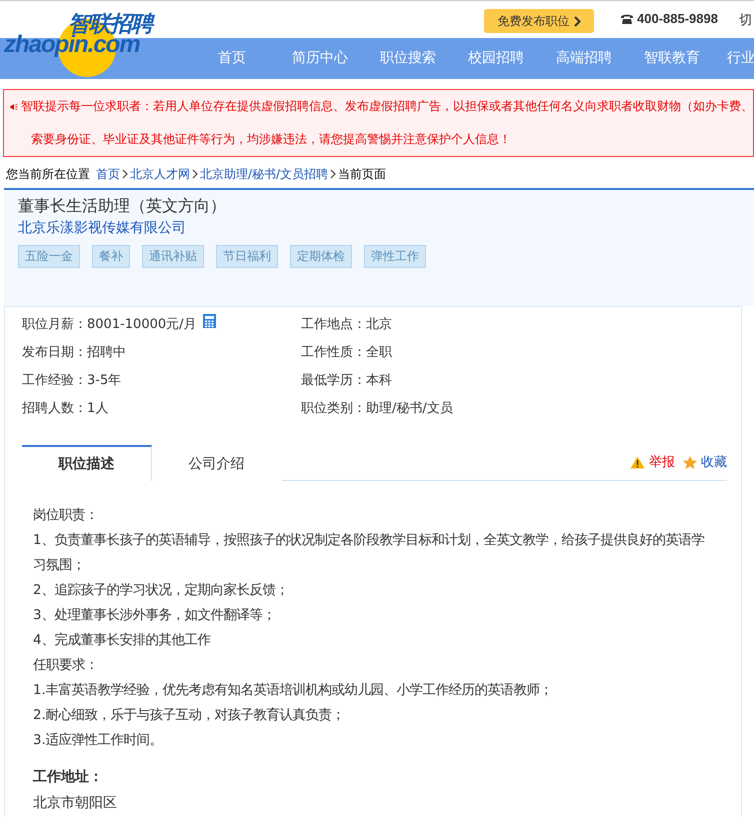  Describe the element at coordinates (346, 324) in the screenshot. I see `job-detail: 工作地点：北京` at that location.